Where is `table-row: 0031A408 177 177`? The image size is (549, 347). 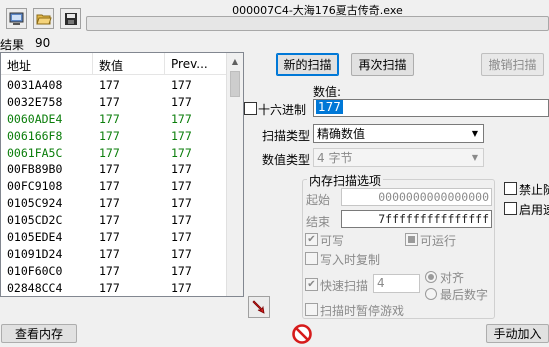 table-row: 0031A408 177 177 is located at coordinates (122, 86).